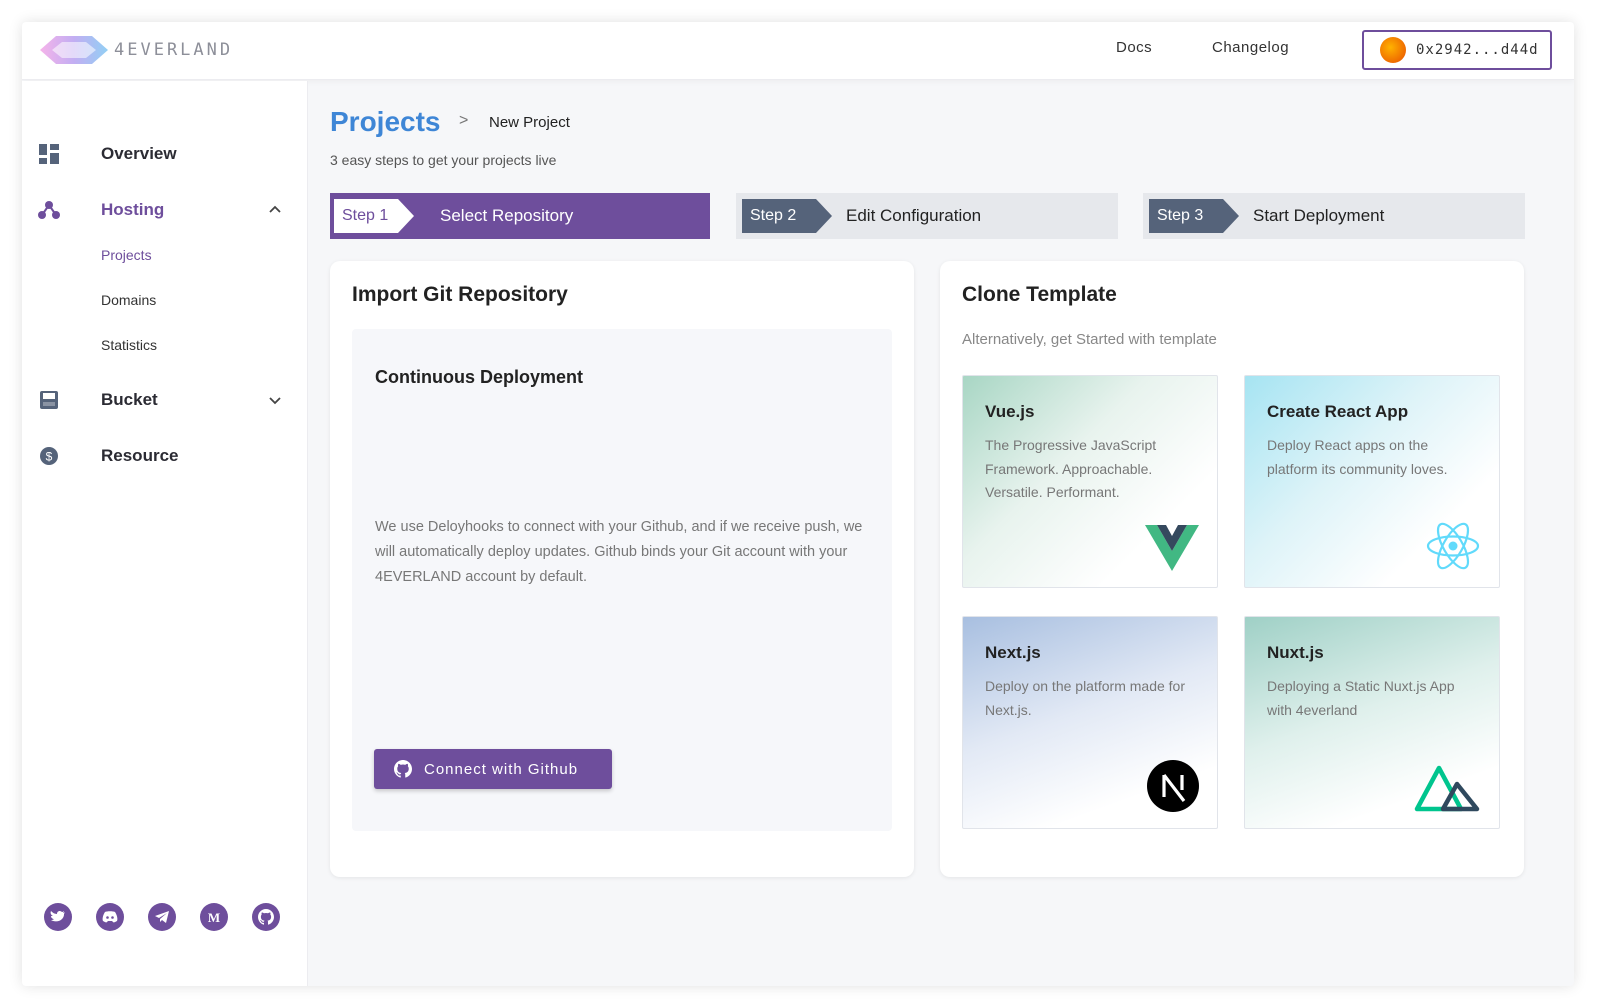  I want to click on svg-text: M, so click(214, 917).